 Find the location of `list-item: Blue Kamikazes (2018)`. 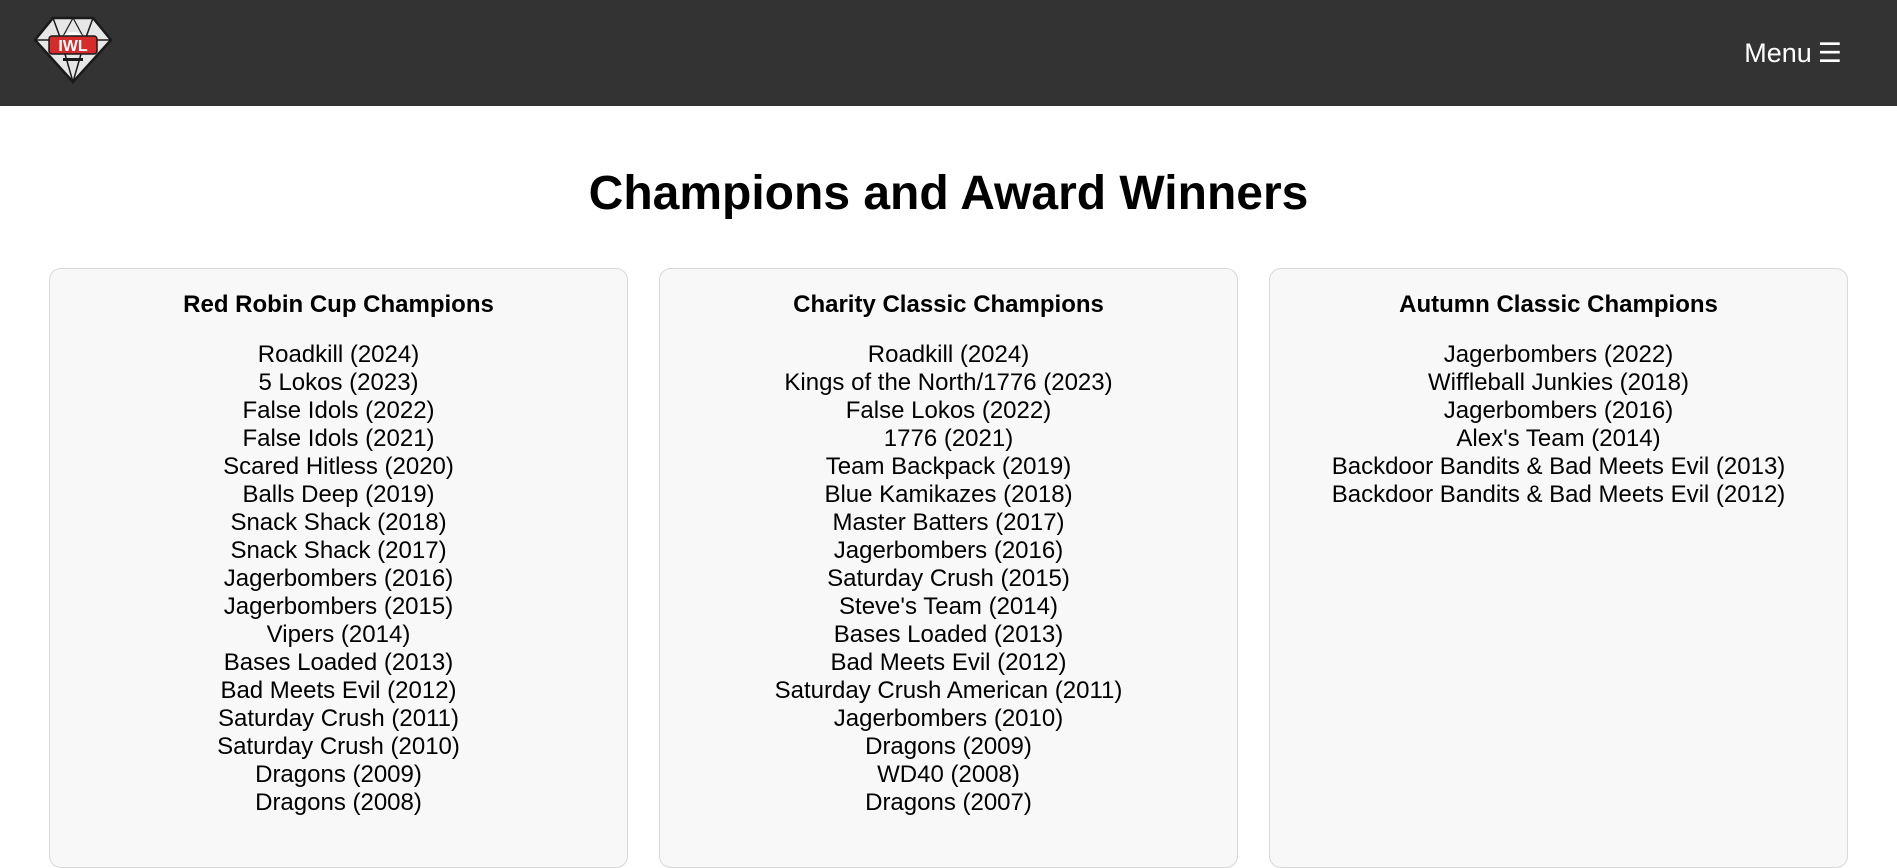

list-item: Blue Kamikazes (2018) is located at coordinates (948, 494).